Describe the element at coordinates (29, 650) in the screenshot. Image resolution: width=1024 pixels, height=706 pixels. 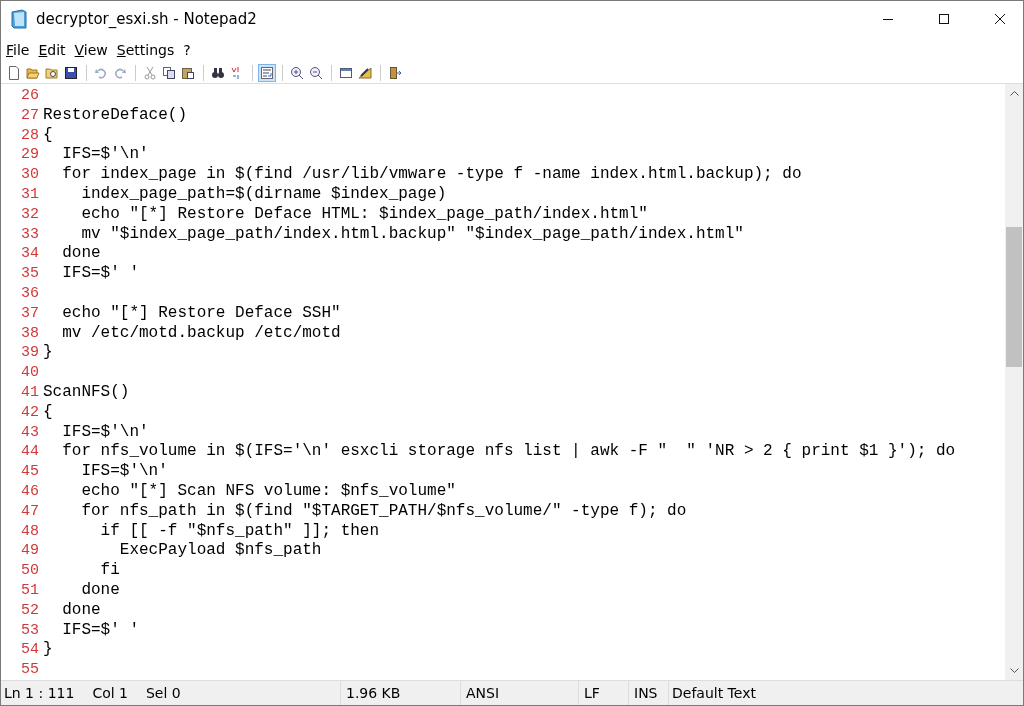
I see `line-number: 54` at that location.